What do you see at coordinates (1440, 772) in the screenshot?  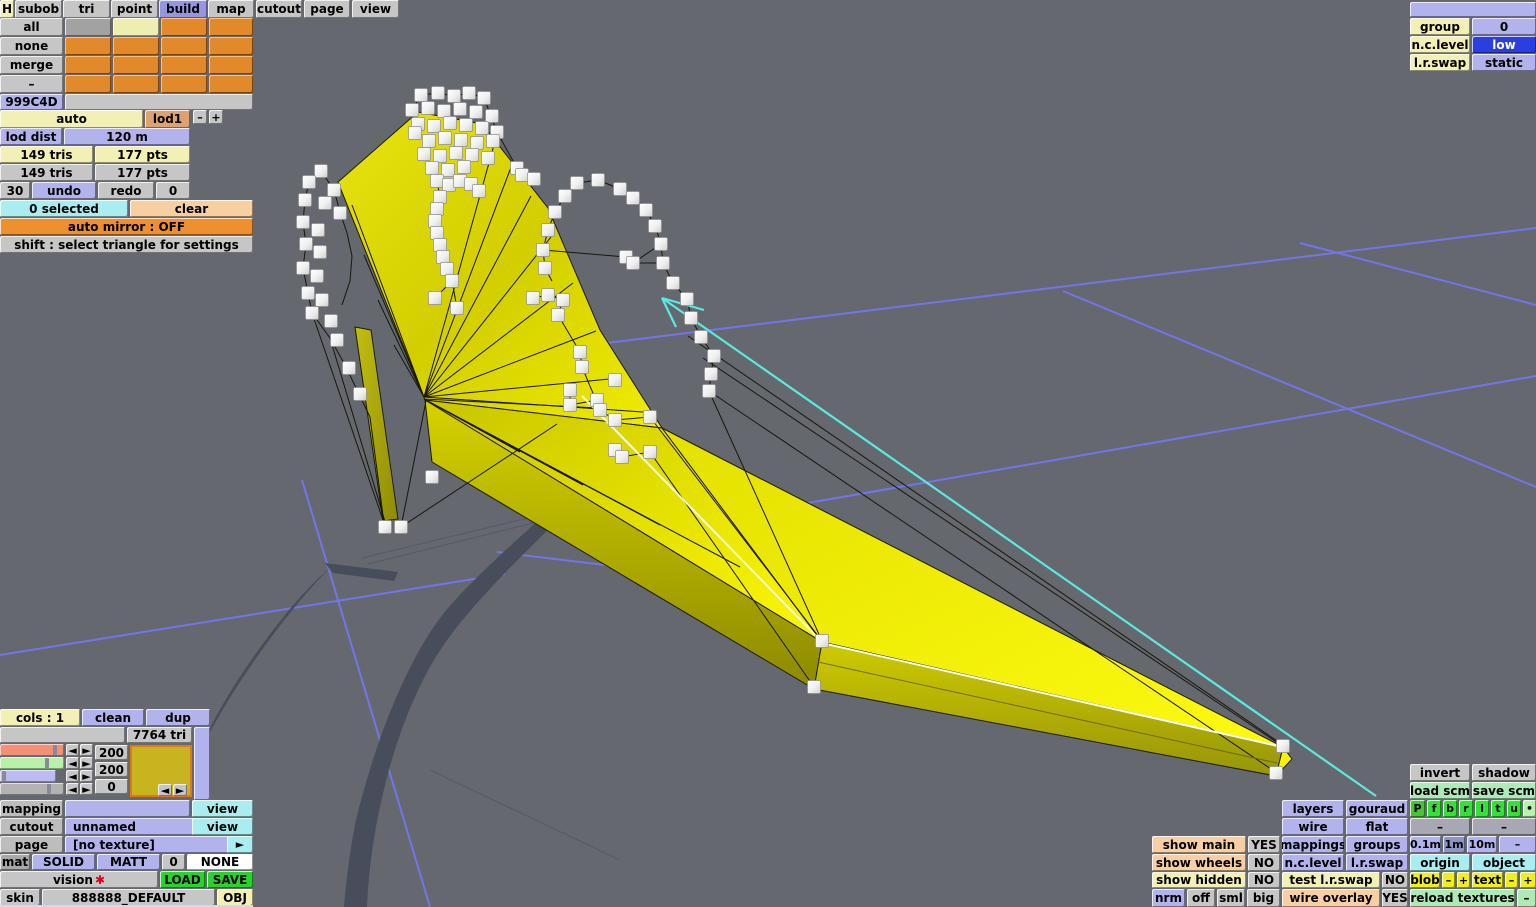 I see `invert-button: invert` at bounding box center [1440, 772].